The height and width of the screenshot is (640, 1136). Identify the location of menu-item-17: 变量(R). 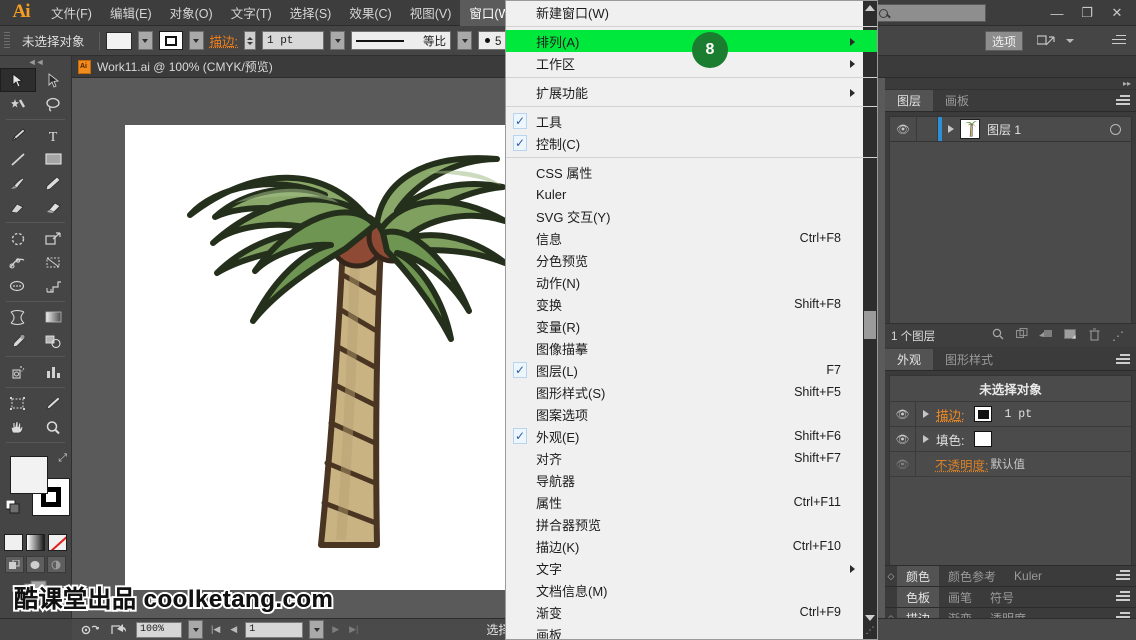
(691, 326).